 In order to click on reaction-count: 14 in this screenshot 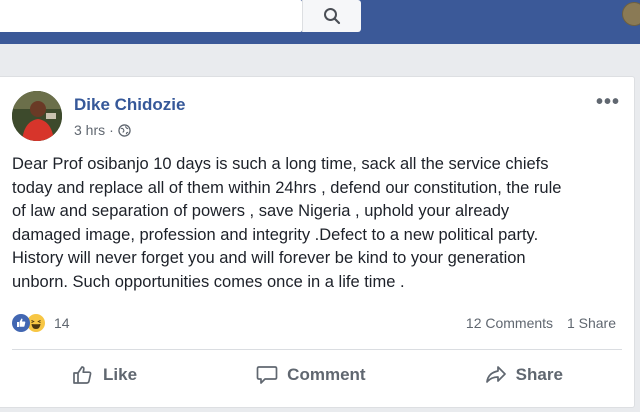, I will do `click(62, 323)`.